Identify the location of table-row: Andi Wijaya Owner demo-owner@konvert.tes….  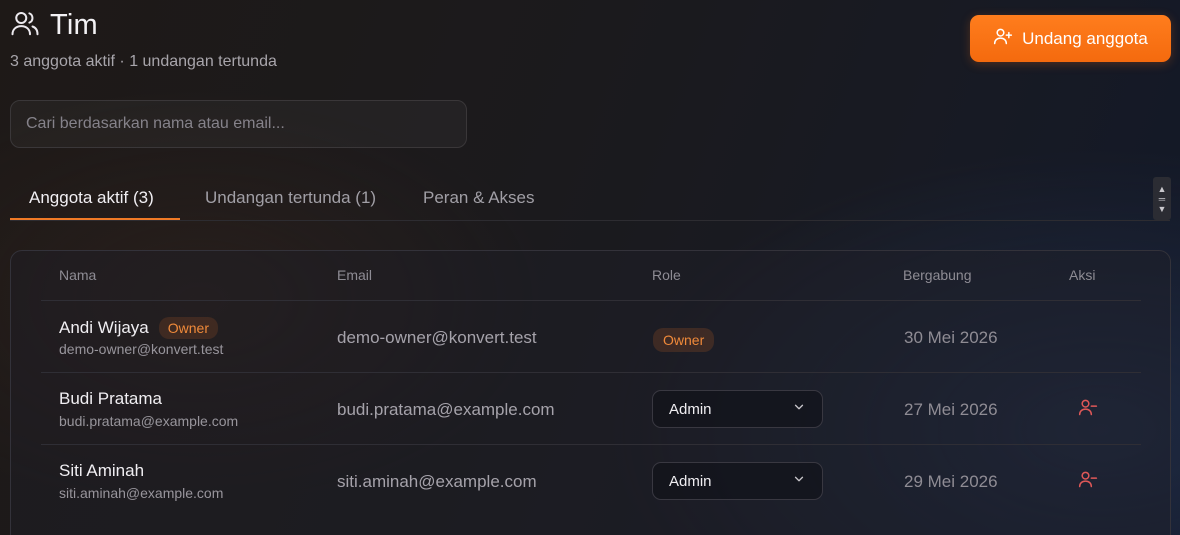
(591, 337).